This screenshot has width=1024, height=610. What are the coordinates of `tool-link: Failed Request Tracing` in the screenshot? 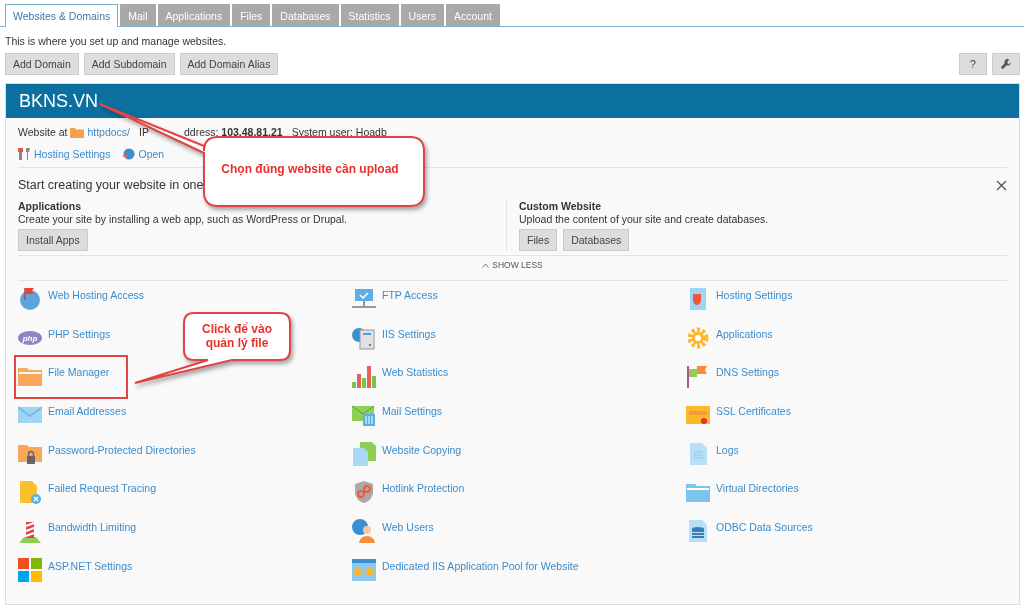 It's located at (102, 488).